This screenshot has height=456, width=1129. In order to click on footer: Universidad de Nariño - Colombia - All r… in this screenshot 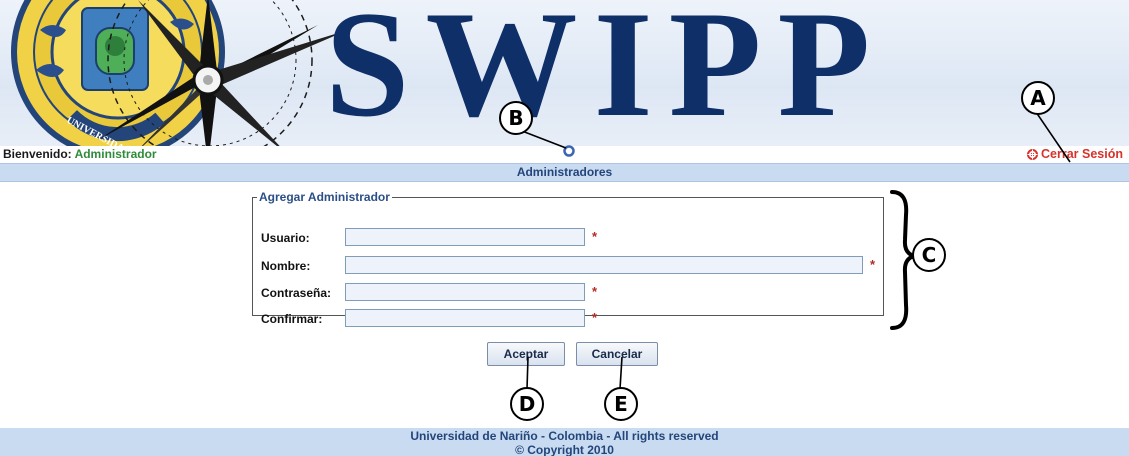, I will do `click(564, 442)`.